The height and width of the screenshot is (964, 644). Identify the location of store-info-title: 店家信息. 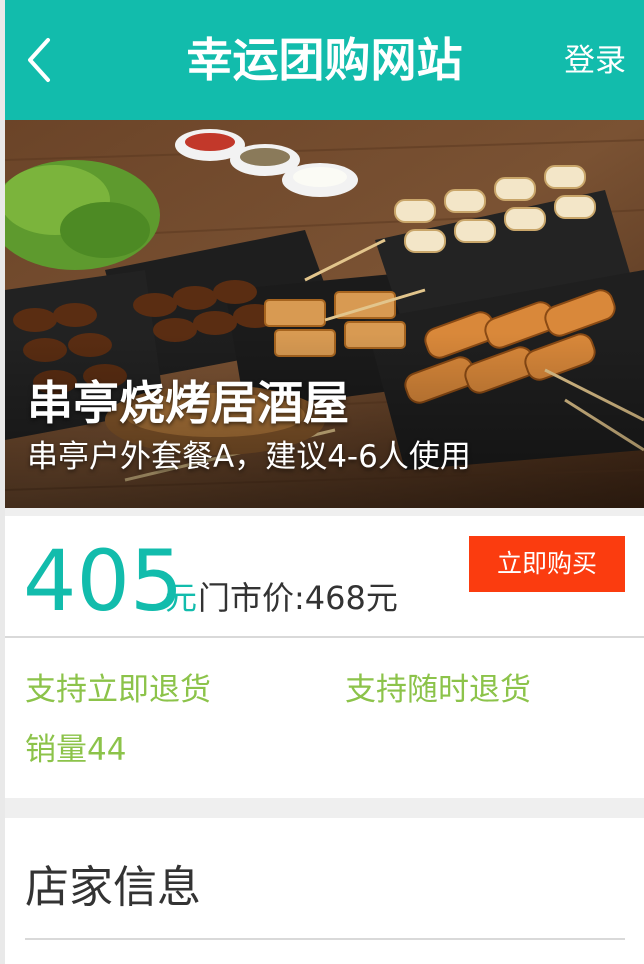
(113, 887).